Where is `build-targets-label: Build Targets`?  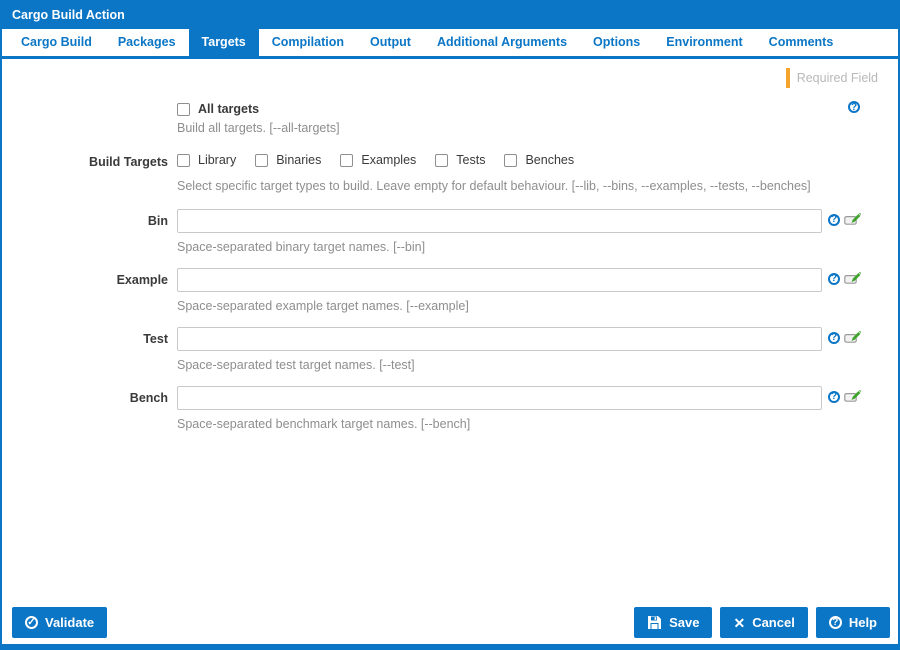 build-targets-label: Build Targets is located at coordinates (128, 162).